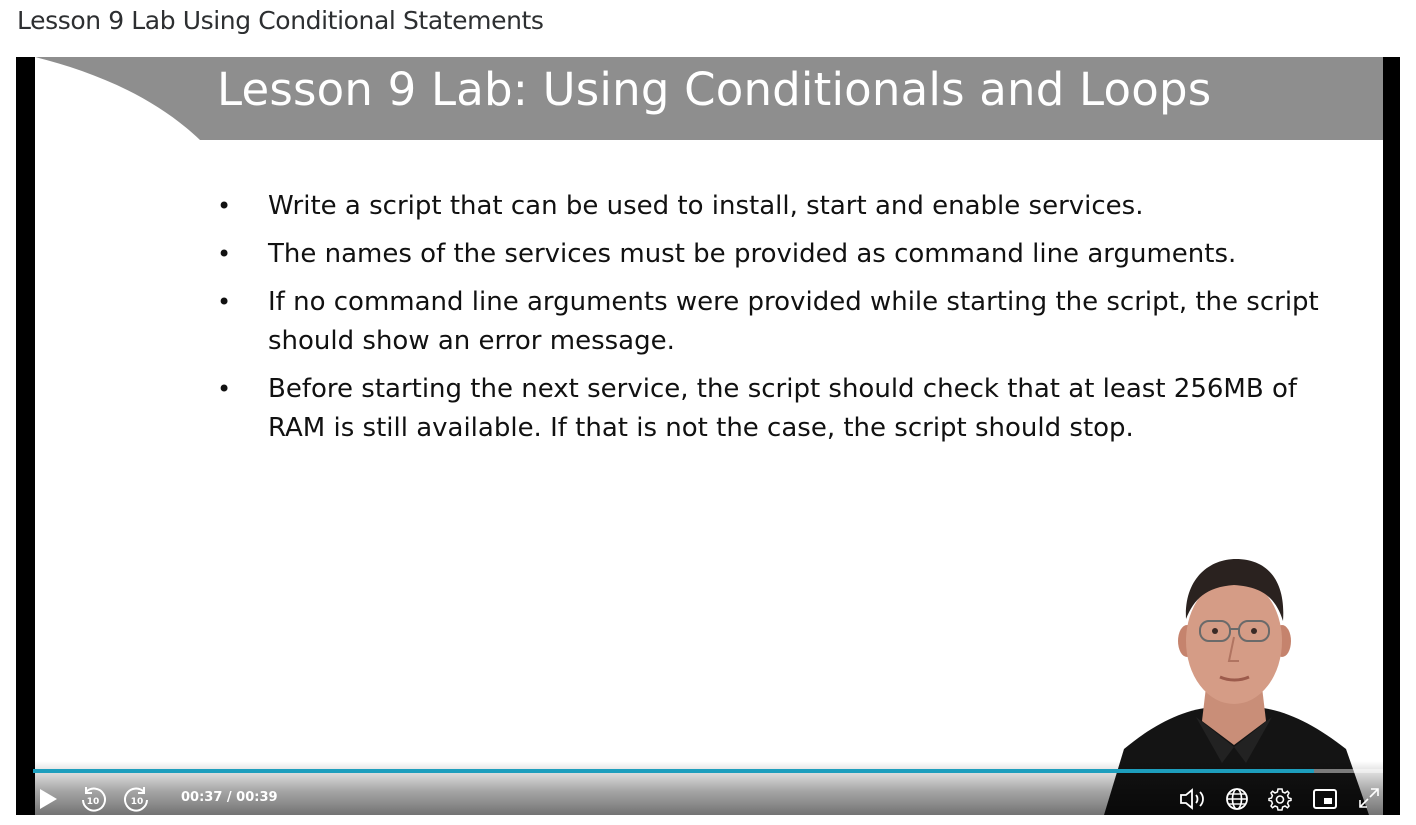 This screenshot has height=825, width=1416. I want to click on progress-bar, so click(708, 771).